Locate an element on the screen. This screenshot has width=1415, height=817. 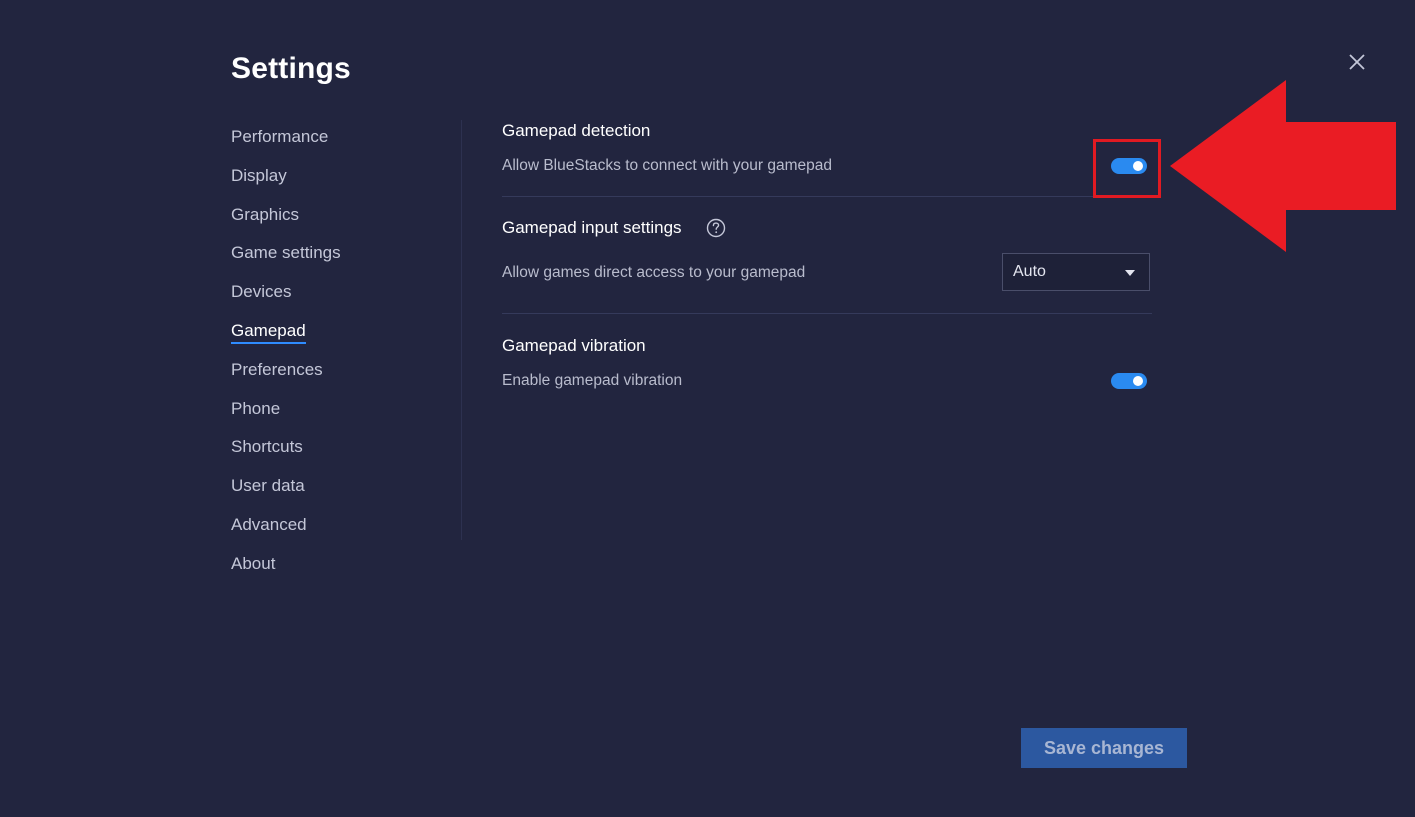
sidebar-item-graphics: Graphics is located at coordinates (286, 221).